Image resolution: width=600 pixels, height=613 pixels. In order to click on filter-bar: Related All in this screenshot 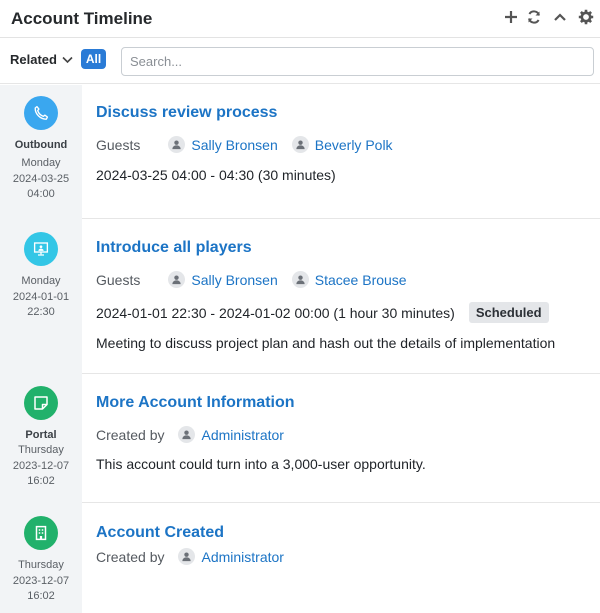, I will do `click(300, 61)`.